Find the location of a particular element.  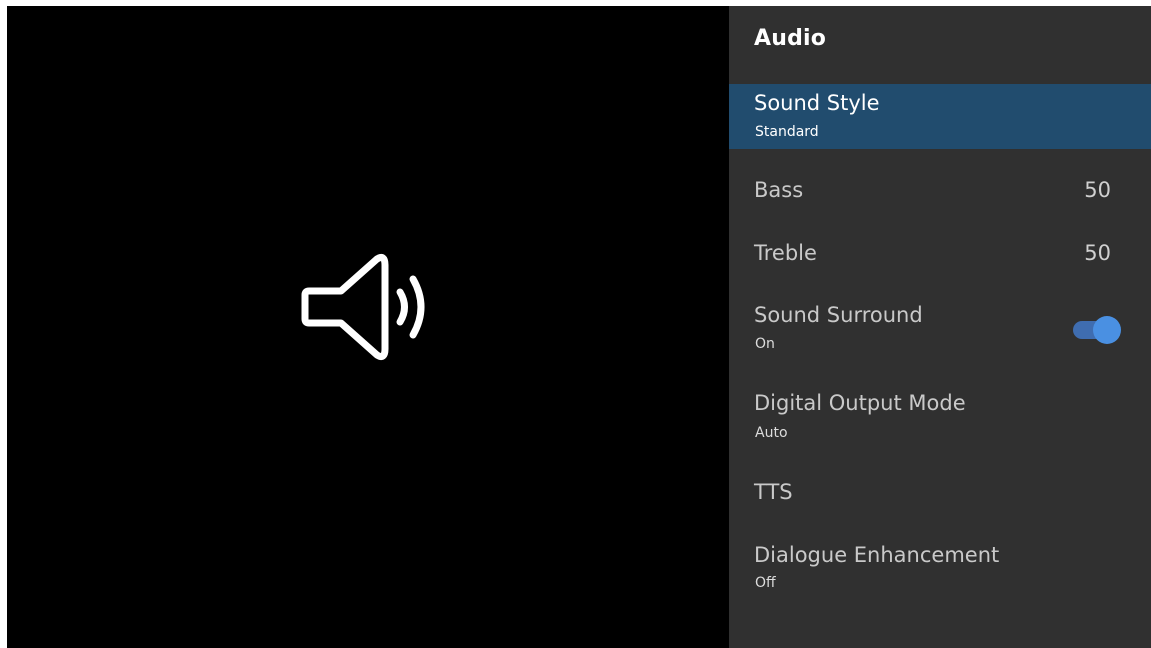

sound-surround-toggle is located at coordinates (1097, 330).